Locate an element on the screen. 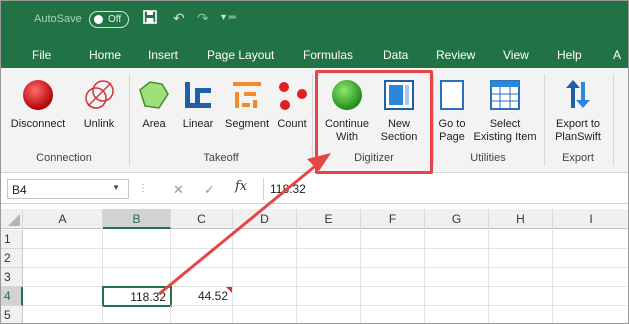  fx-icon: fx is located at coordinates (241, 186).